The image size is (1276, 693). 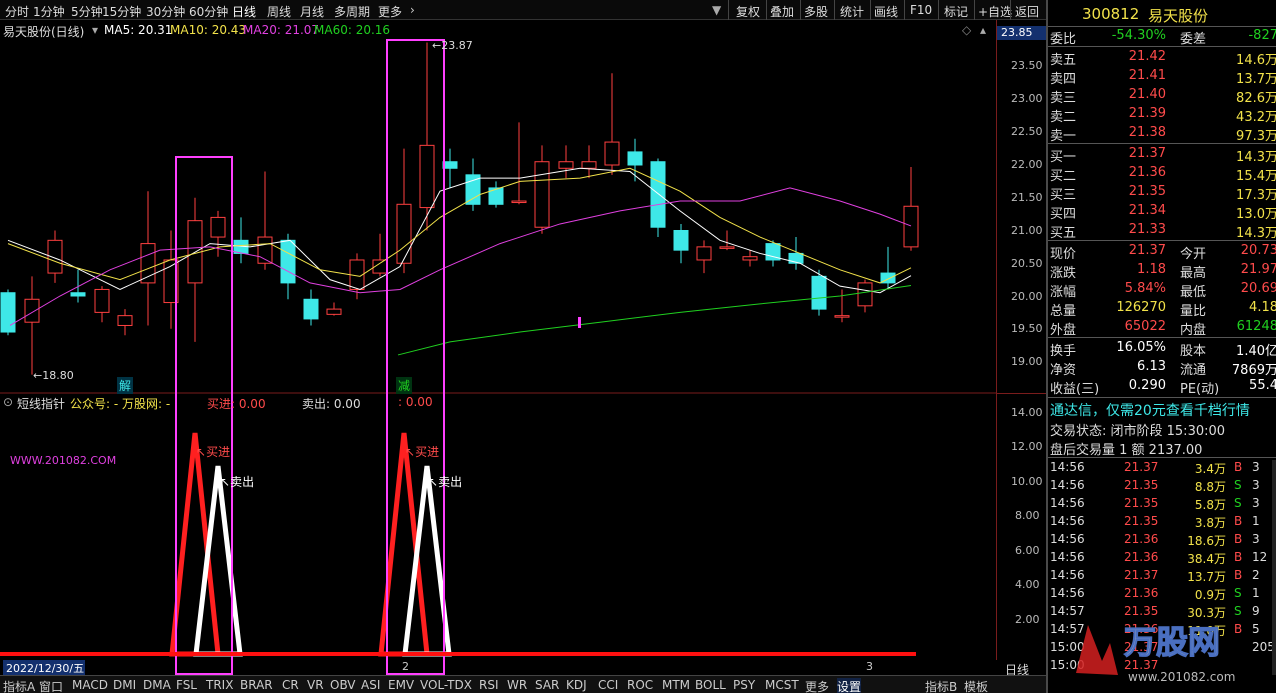 What do you see at coordinates (1027, 619) in the screenshot?
I see `indicator-tick: 2.00` at bounding box center [1027, 619].